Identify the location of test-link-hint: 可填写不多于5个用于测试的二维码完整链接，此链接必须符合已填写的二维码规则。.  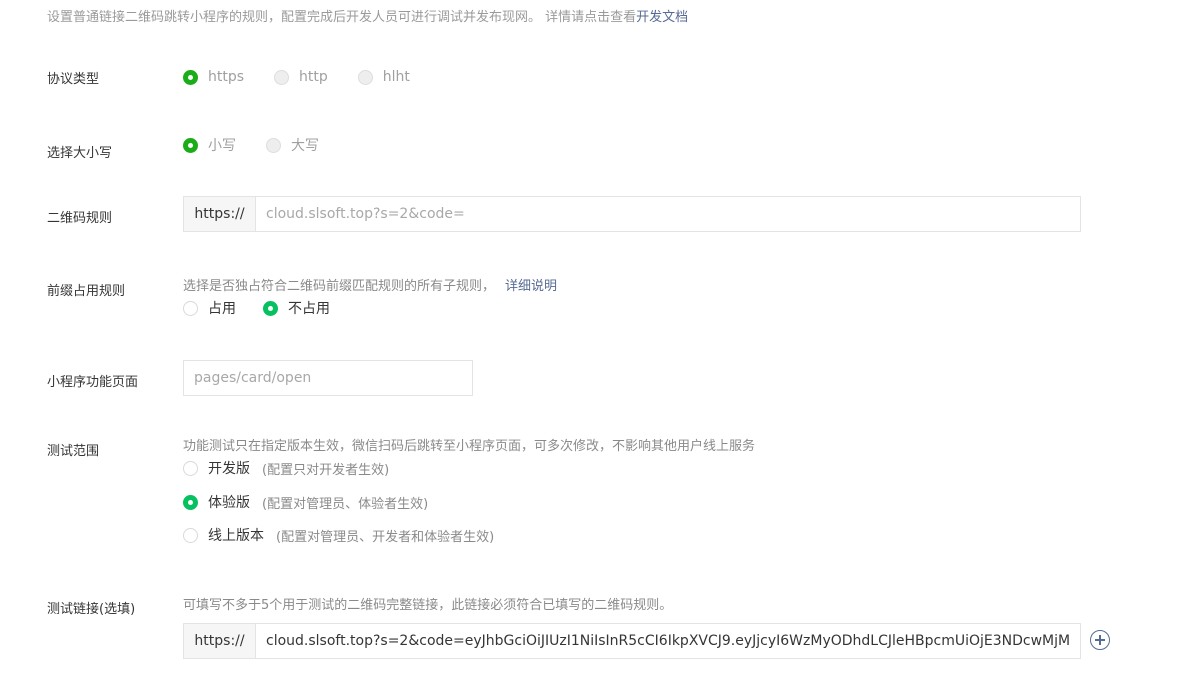
(428, 605).